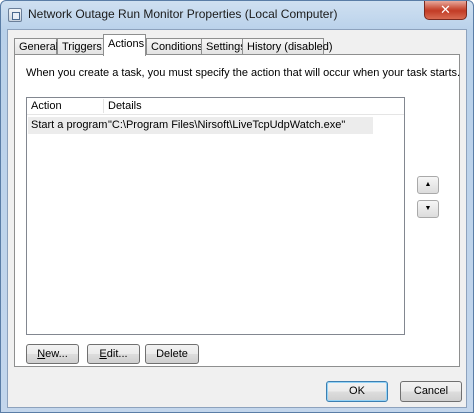 This screenshot has width=474, height=413. I want to click on tab-actions: Actions, so click(124, 45).